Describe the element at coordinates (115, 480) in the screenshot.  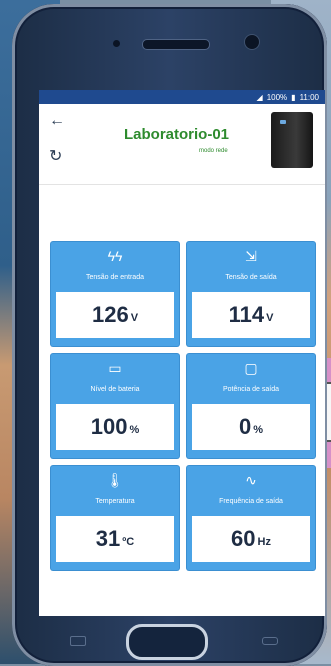
I see `thermometer-icon: 🌡` at that location.